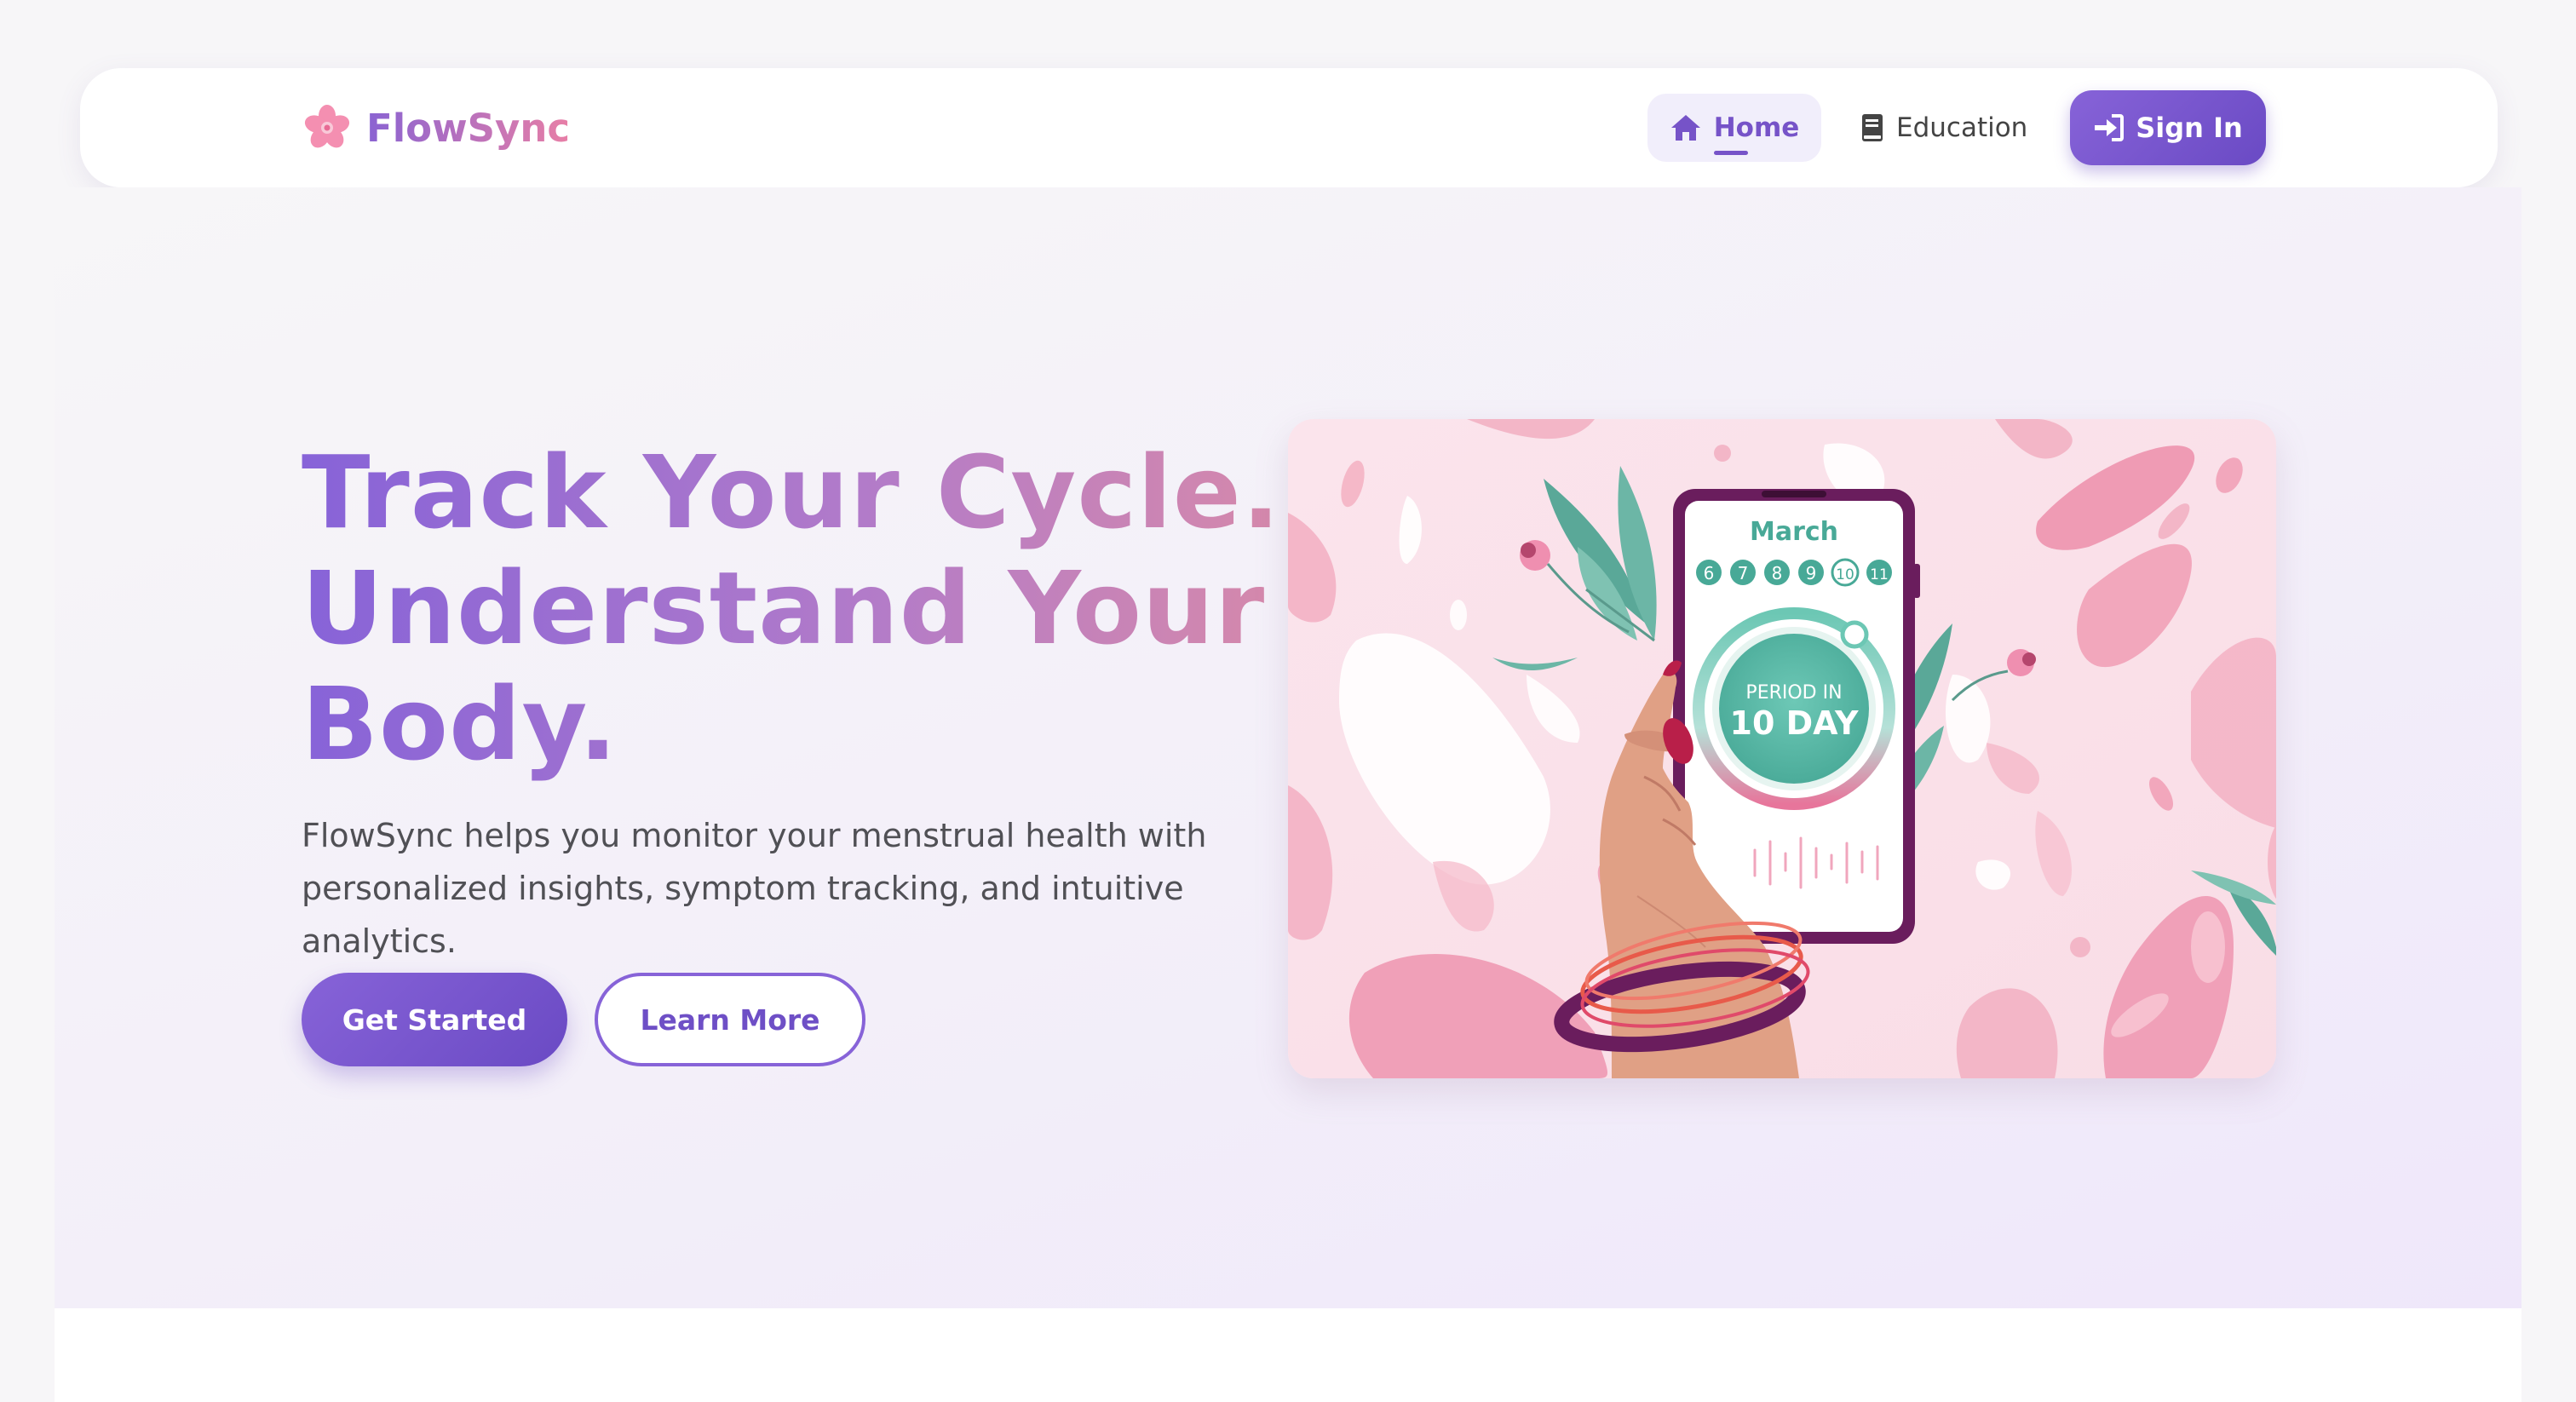  I want to click on nav-home-label: Home, so click(1757, 133).